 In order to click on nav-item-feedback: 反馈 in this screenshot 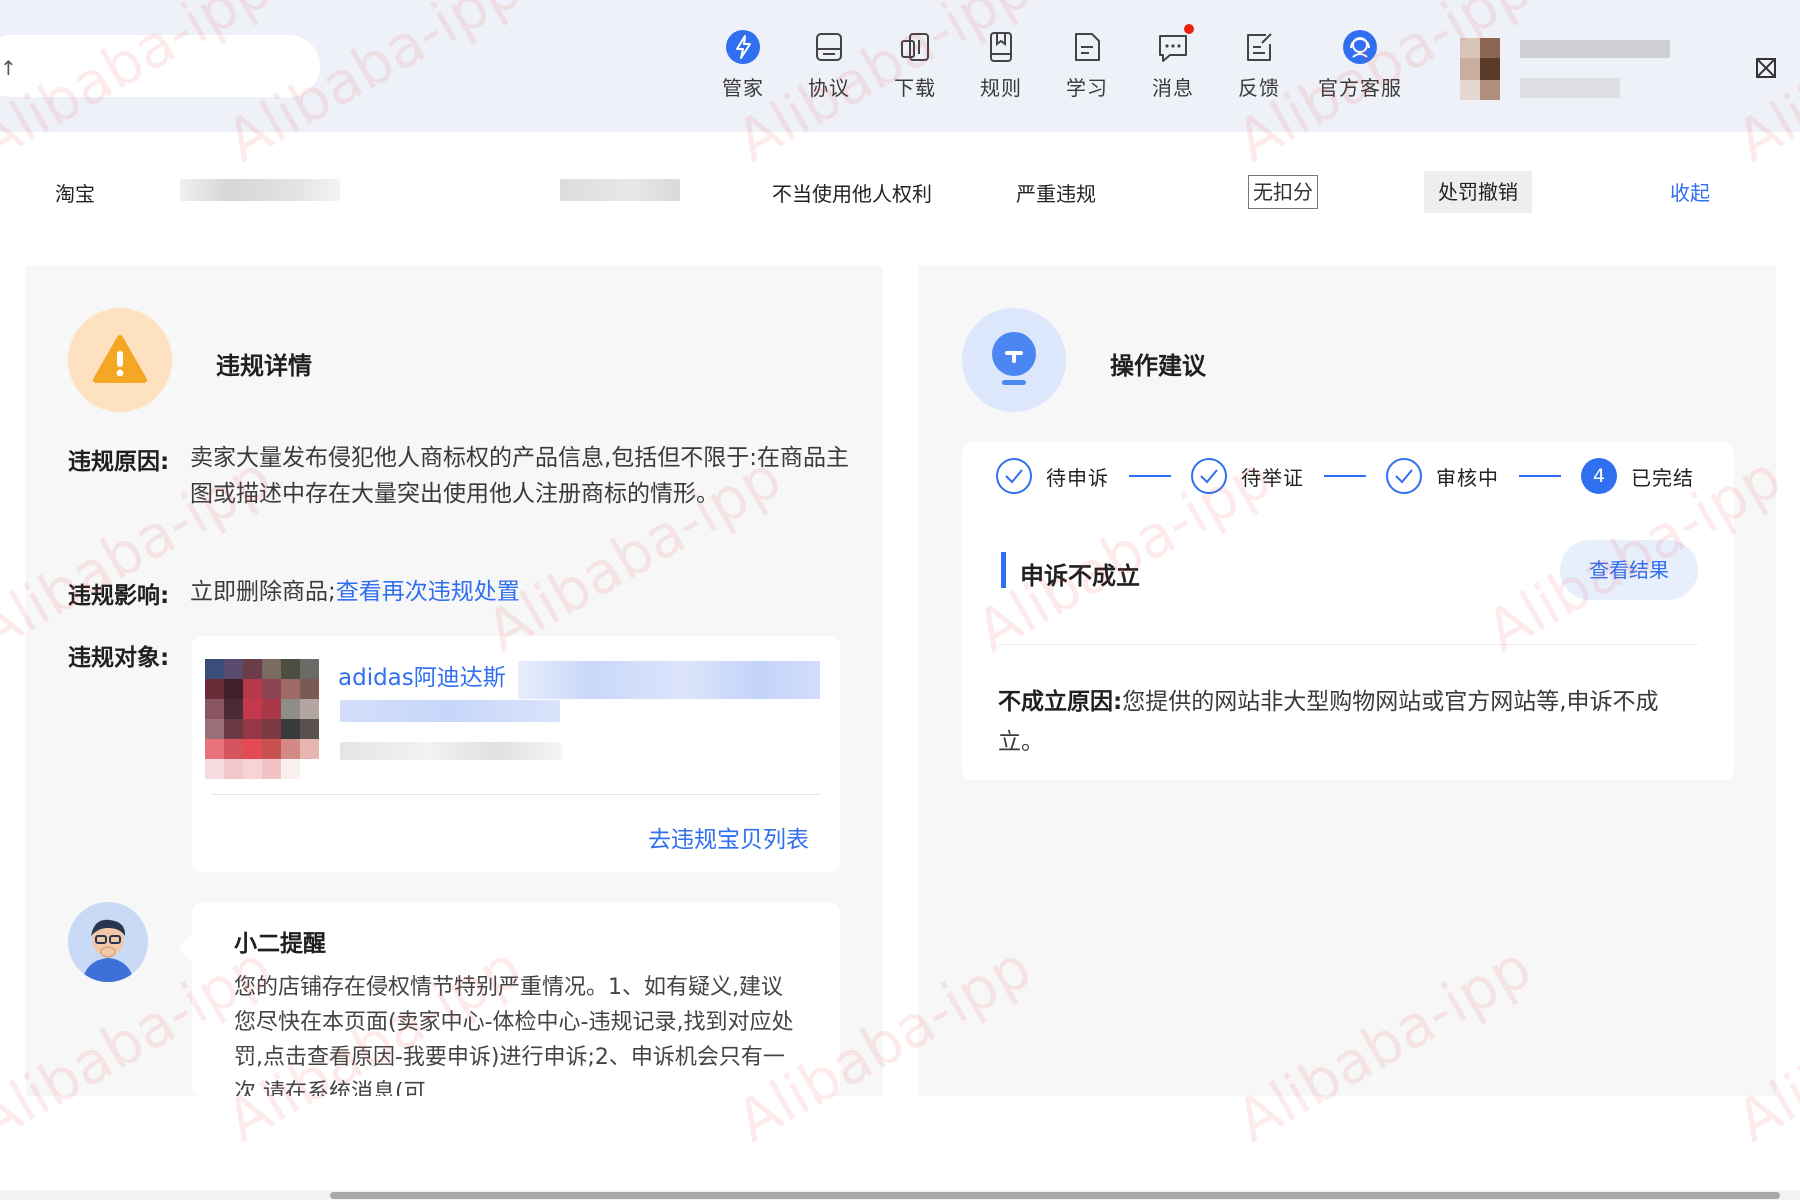, I will do `click(1259, 64)`.